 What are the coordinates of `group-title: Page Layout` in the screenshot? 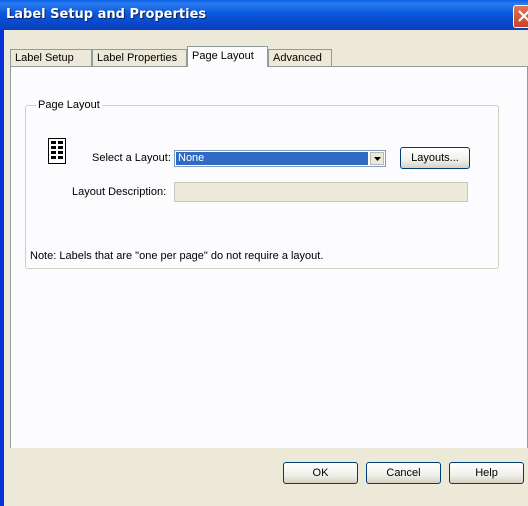 It's located at (69, 105).